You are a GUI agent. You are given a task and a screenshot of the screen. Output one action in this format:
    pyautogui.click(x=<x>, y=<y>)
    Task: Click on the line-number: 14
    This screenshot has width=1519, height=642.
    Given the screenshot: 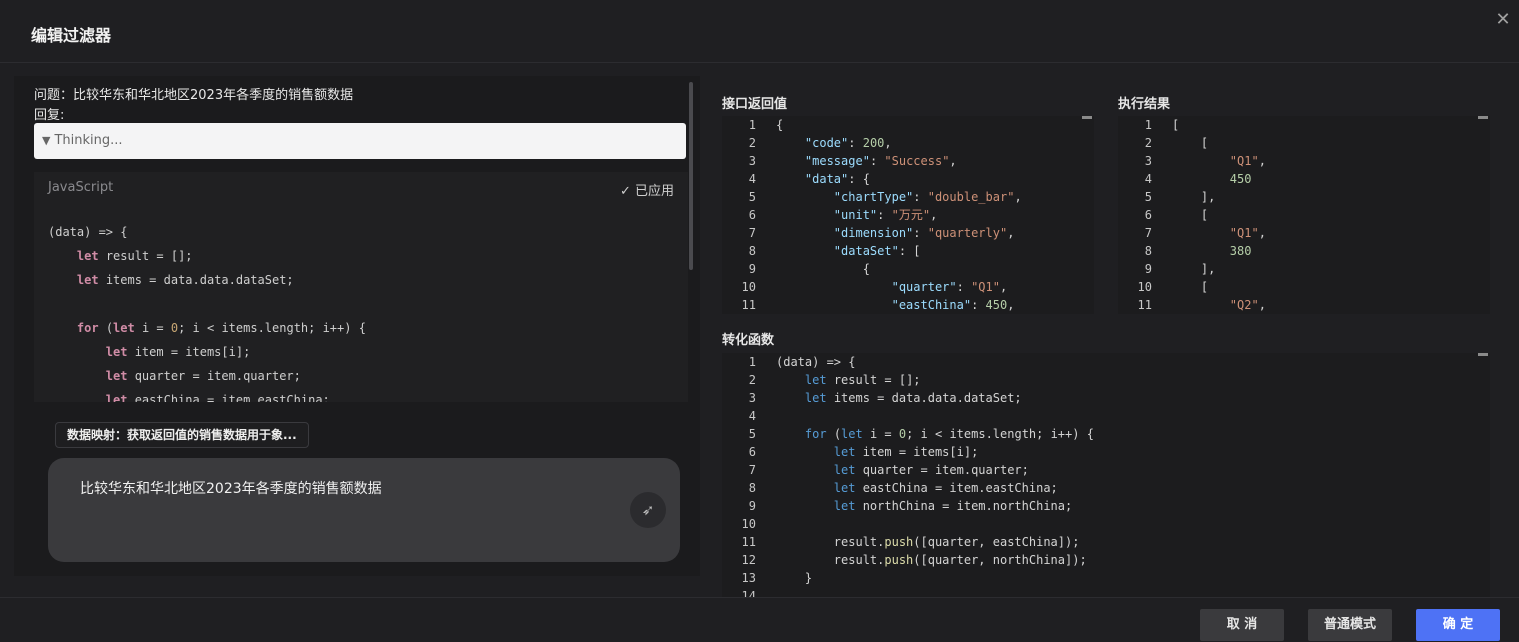 What is the action you would take?
    pyautogui.click(x=748, y=593)
    